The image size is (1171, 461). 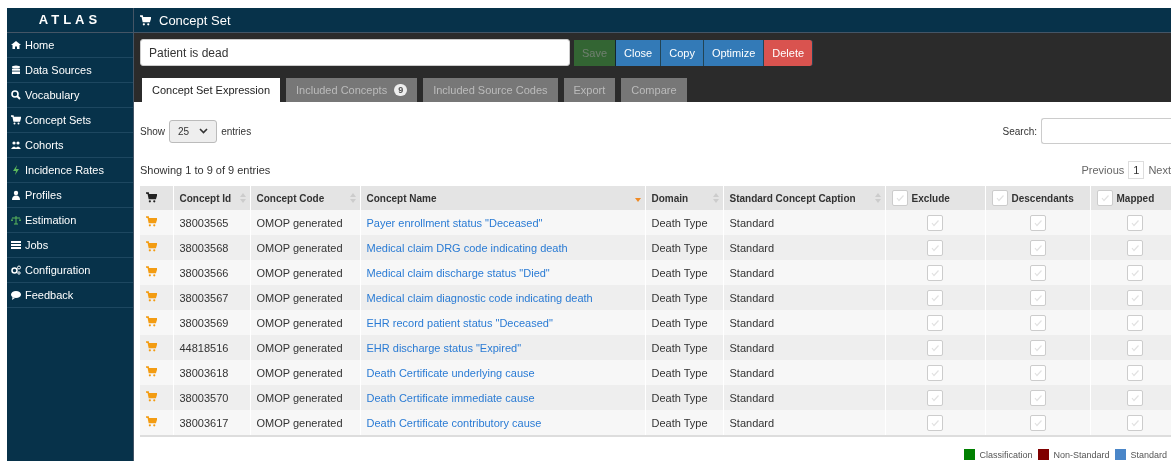 What do you see at coordinates (639, 52) in the screenshot?
I see `action-button: Close` at bounding box center [639, 52].